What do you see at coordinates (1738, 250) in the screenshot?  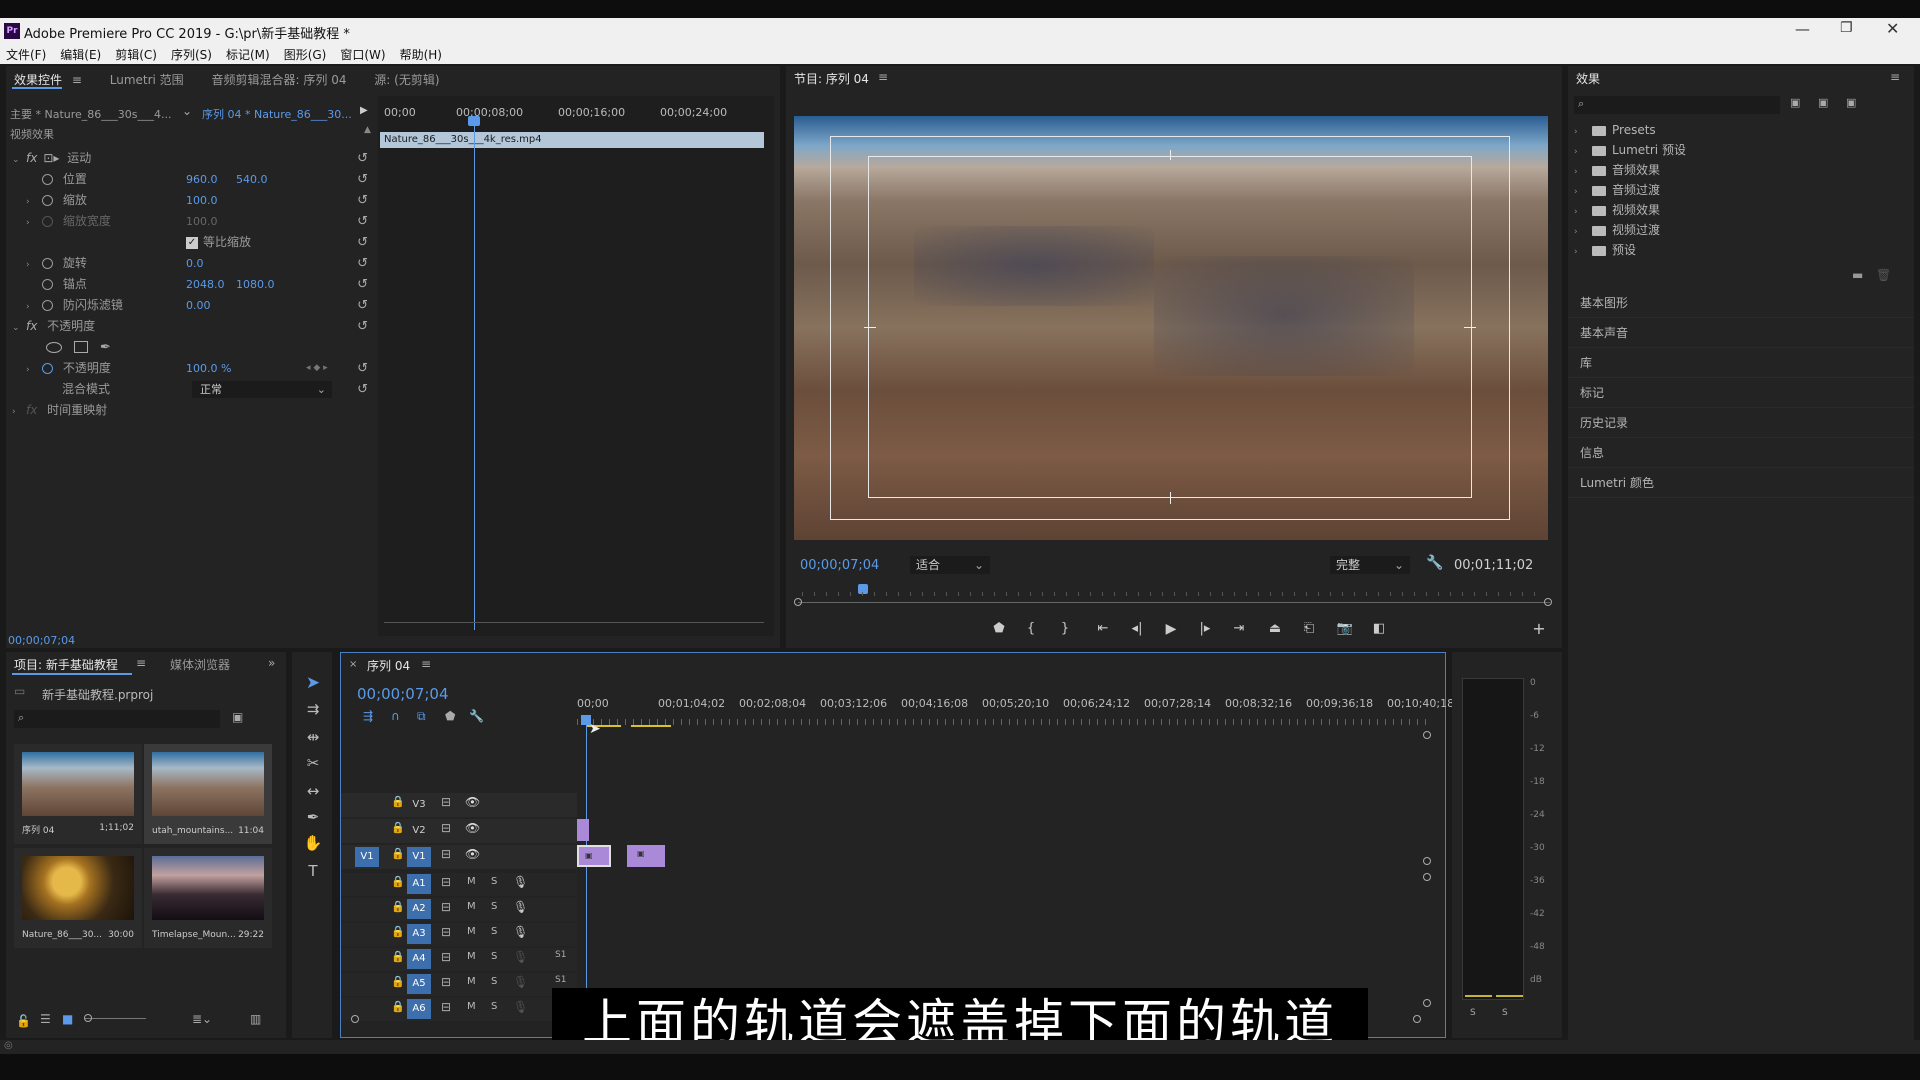 I see `effects-folder: › 预设` at bounding box center [1738, 250].